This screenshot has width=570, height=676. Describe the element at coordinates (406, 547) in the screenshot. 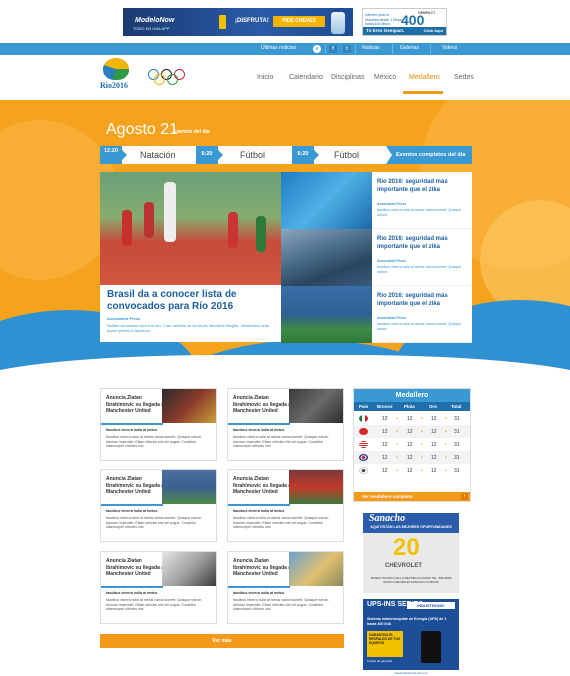

I see `ad-number: 20` at that location.